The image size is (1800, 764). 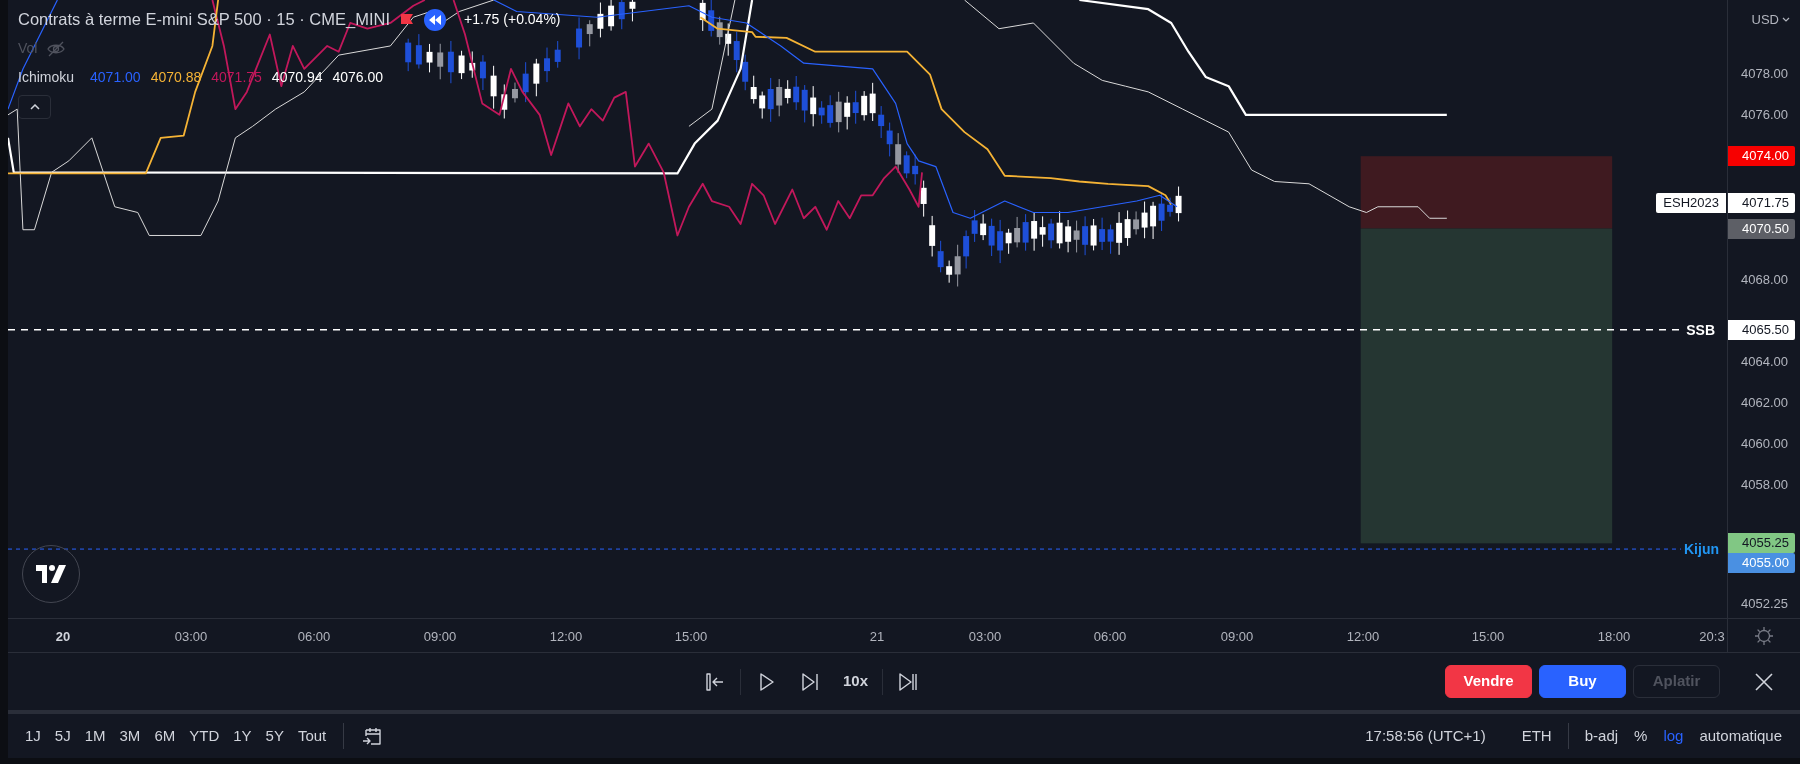 I want to click on caret-down-icon, so click(x=1786, y=20).